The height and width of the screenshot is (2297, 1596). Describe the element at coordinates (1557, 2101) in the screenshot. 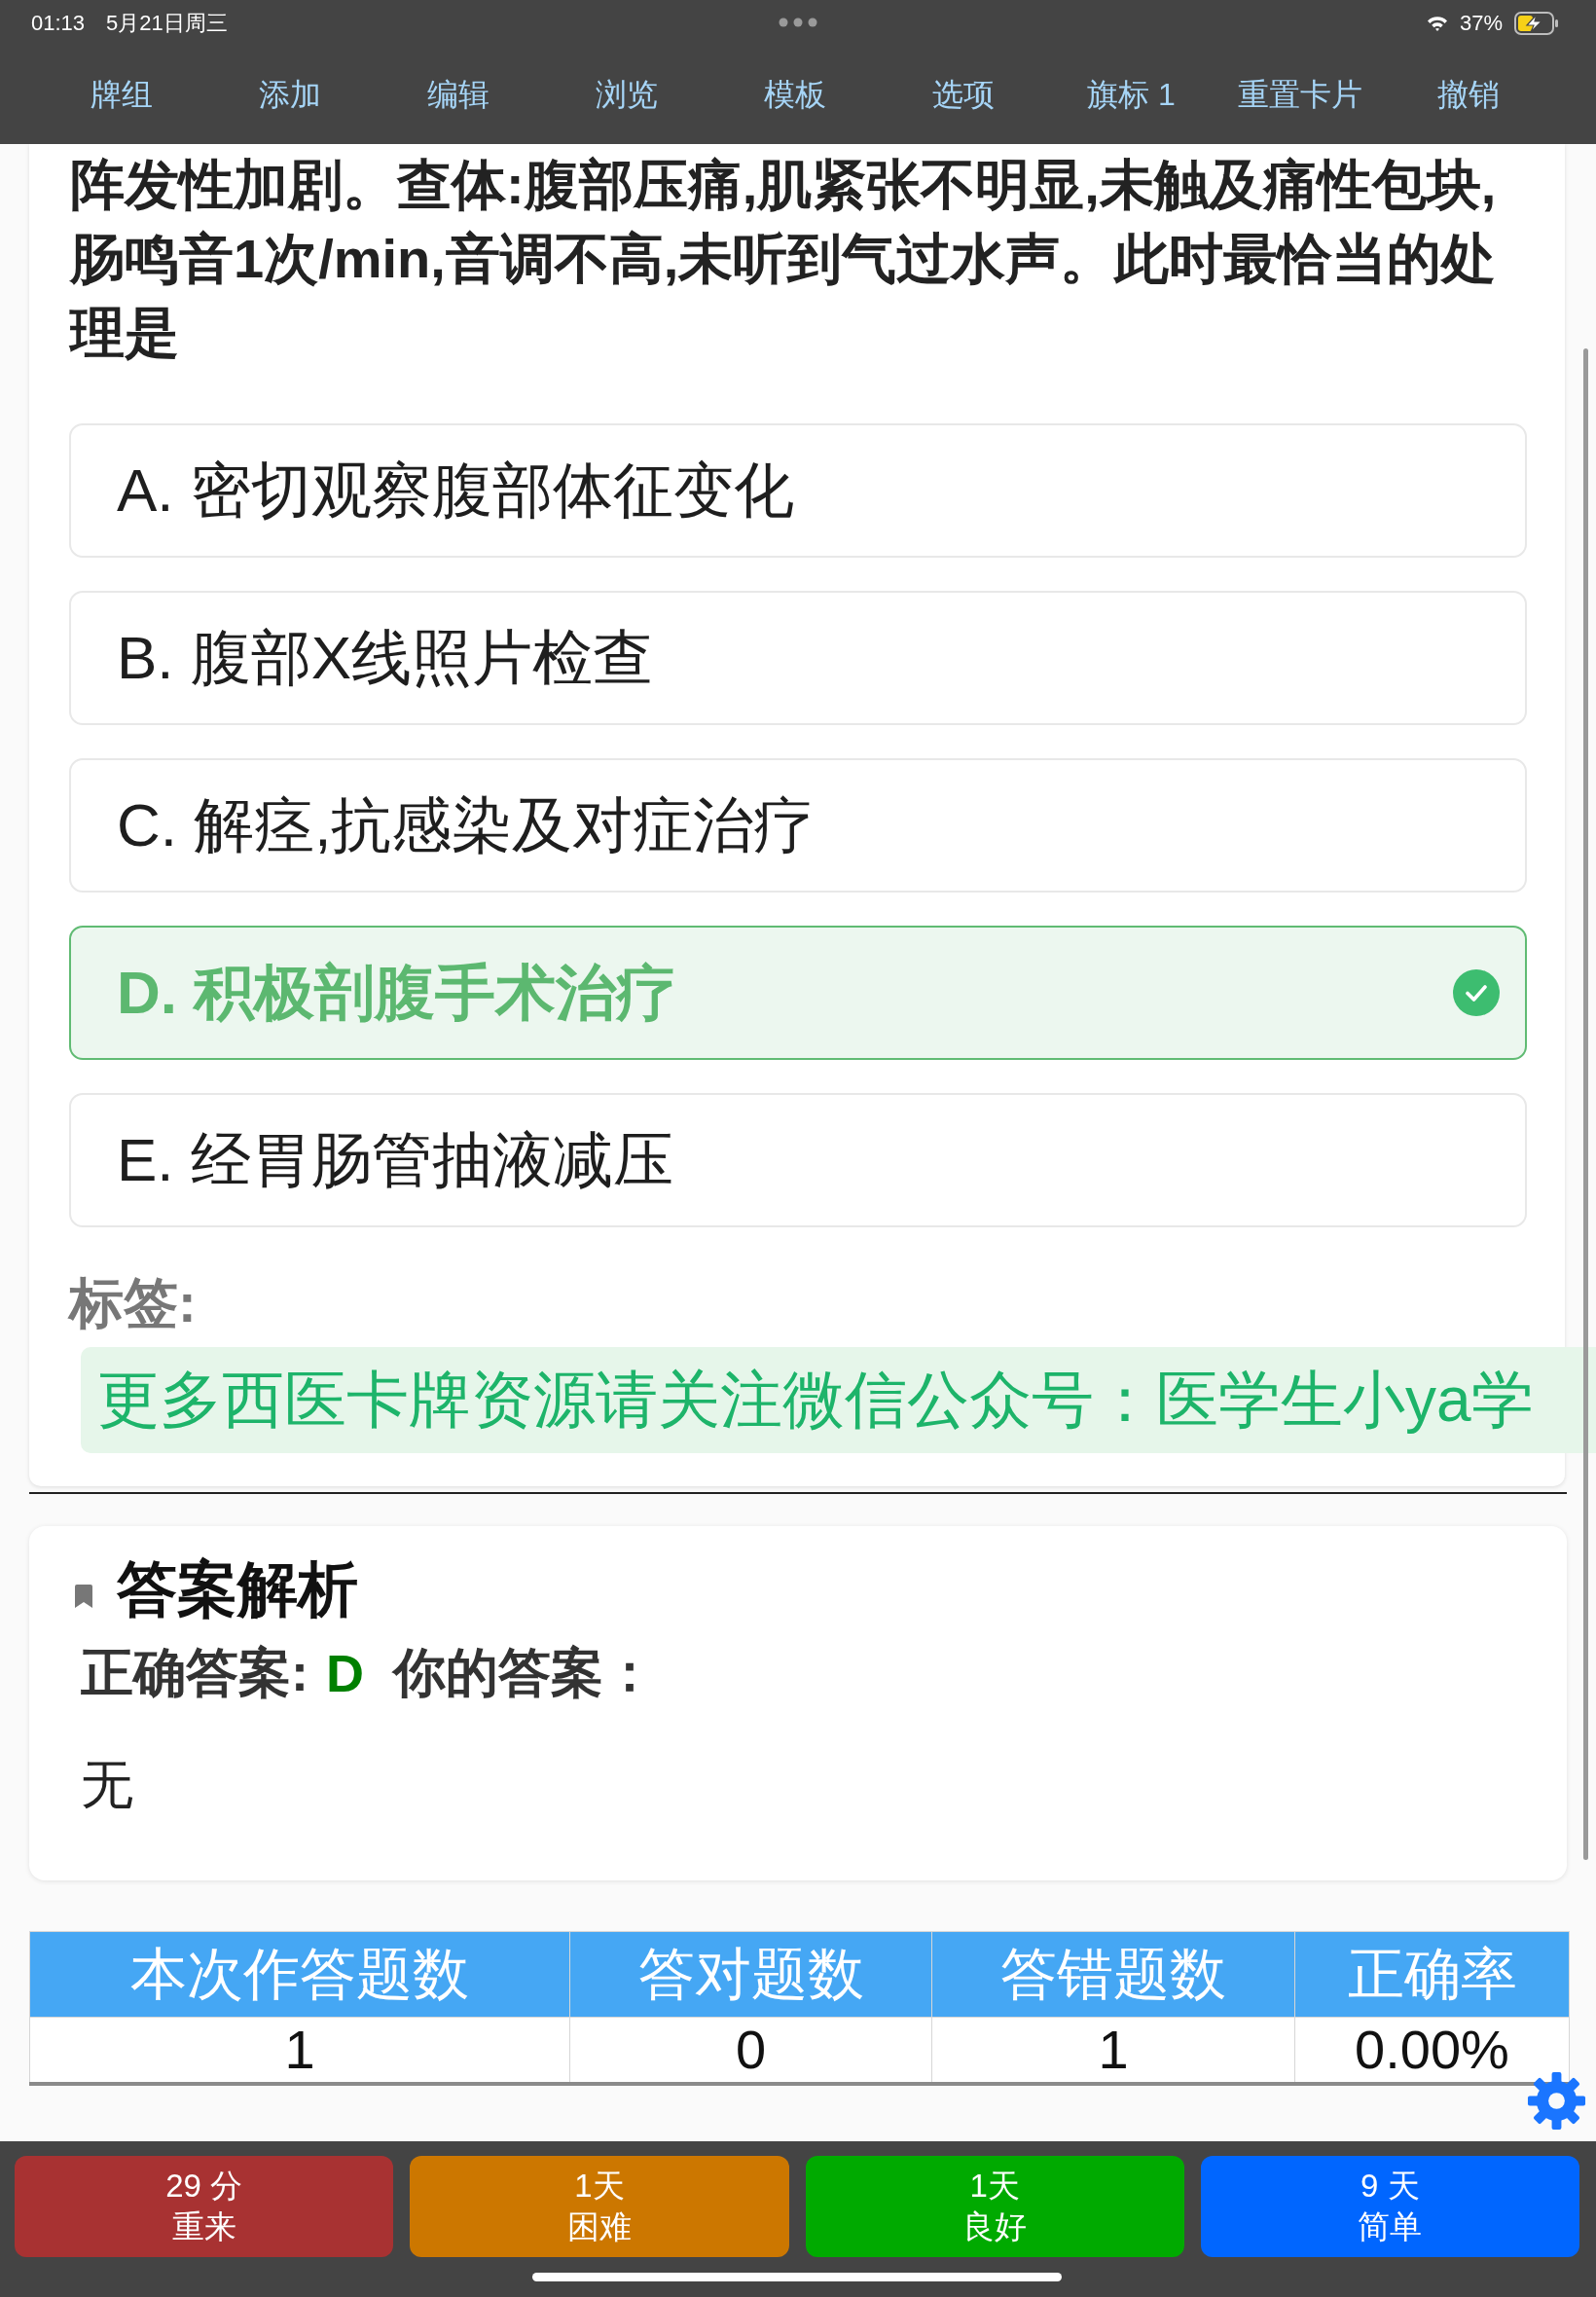

I see `settings-icon` at that location.